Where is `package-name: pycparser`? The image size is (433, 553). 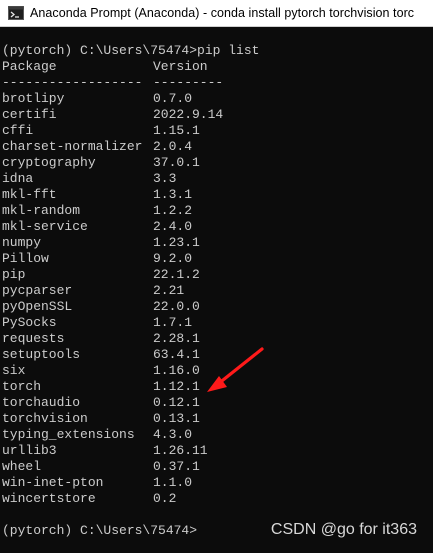
package-name: pycparser is located at coordinates (37, 290).